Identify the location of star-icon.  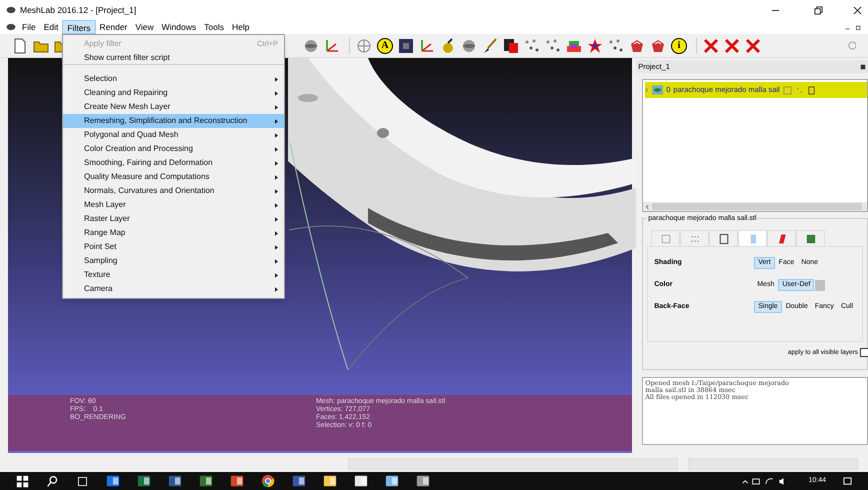
(595, 46).